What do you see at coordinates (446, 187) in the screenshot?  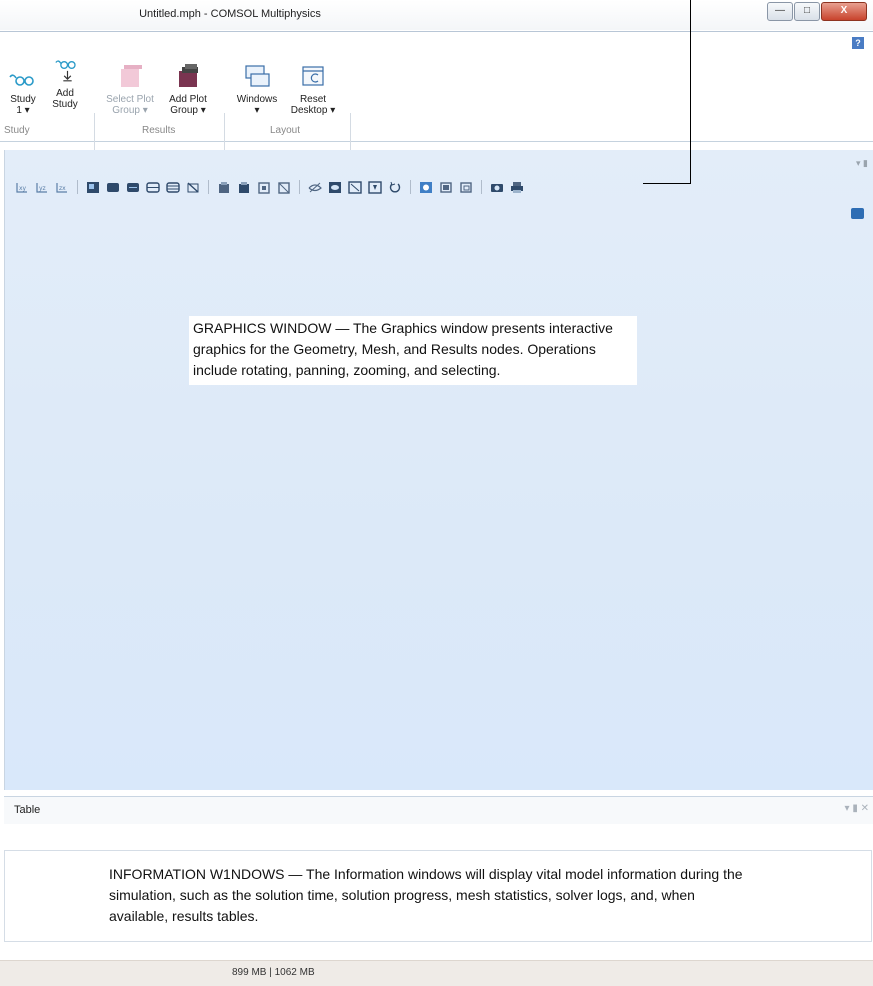 I see `view-2-icon` at bounding box center [446, 187].